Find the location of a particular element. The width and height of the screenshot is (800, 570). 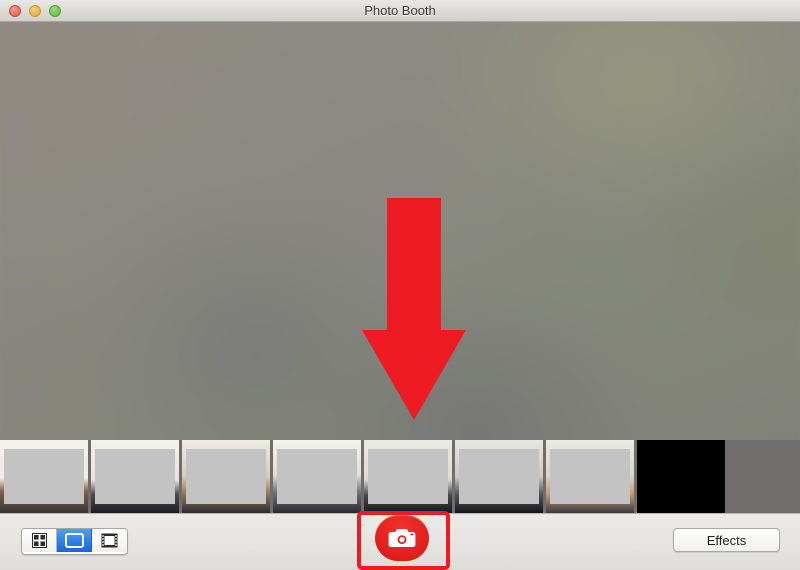

photo-thumbnail-strip is located at coordinates (400, 476).